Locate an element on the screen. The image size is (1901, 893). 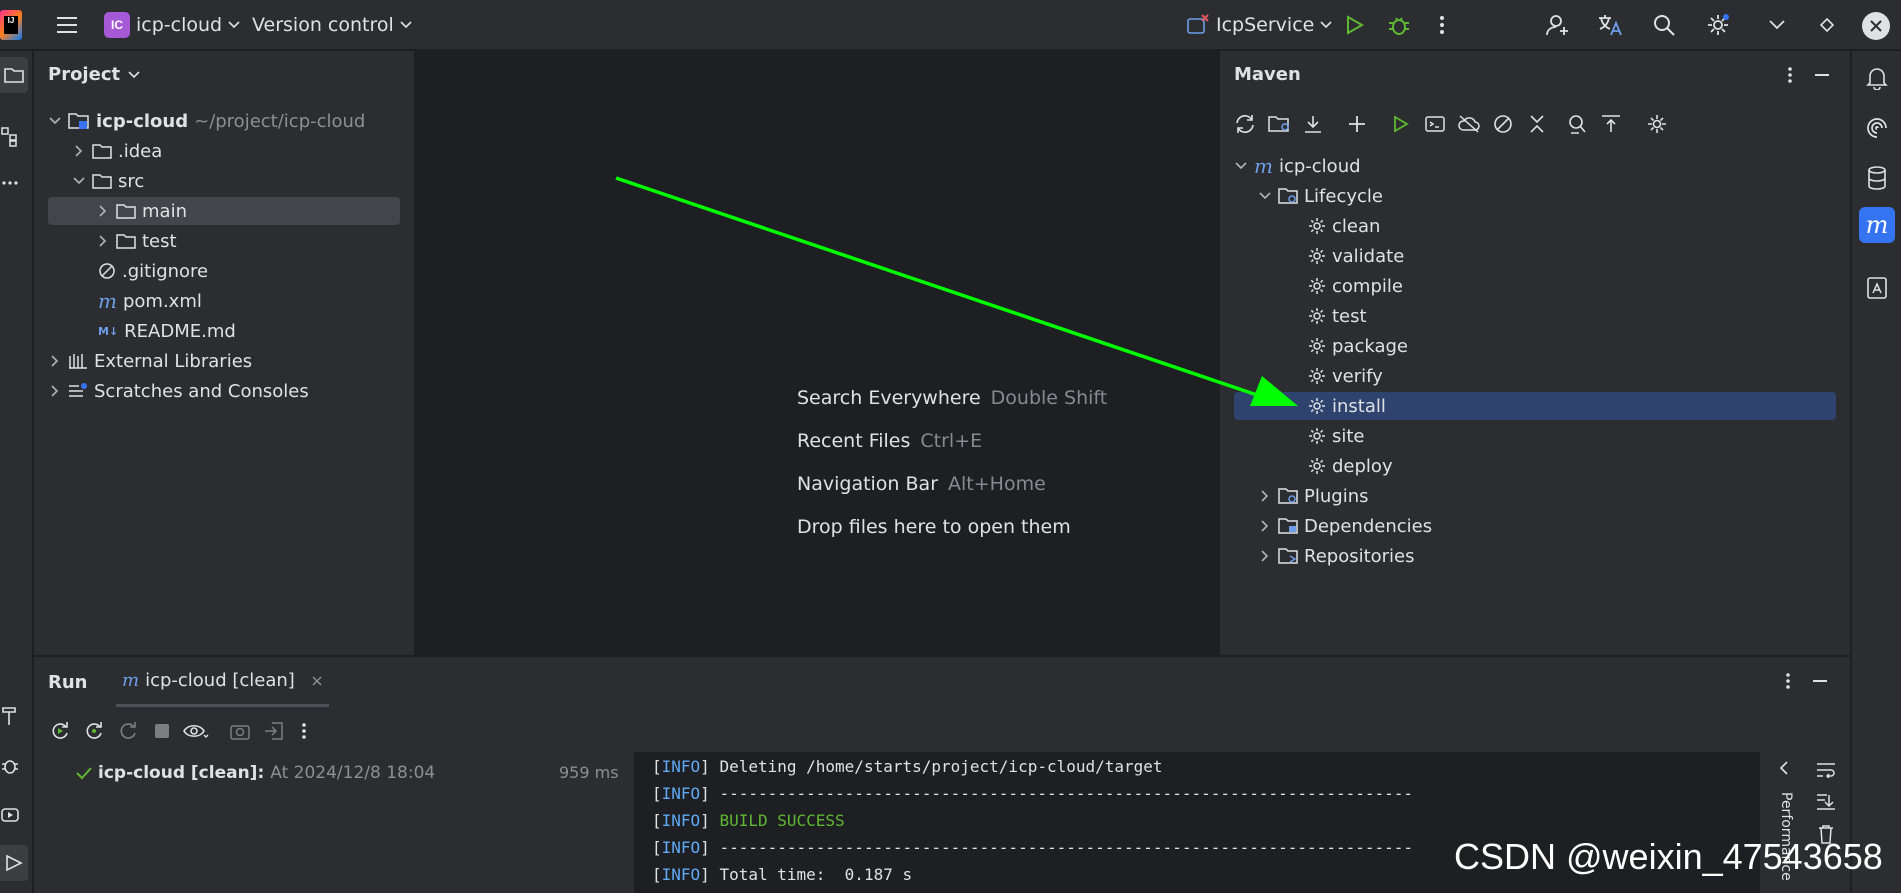
show-output-eye-icon is located at coordinates (196, 731).